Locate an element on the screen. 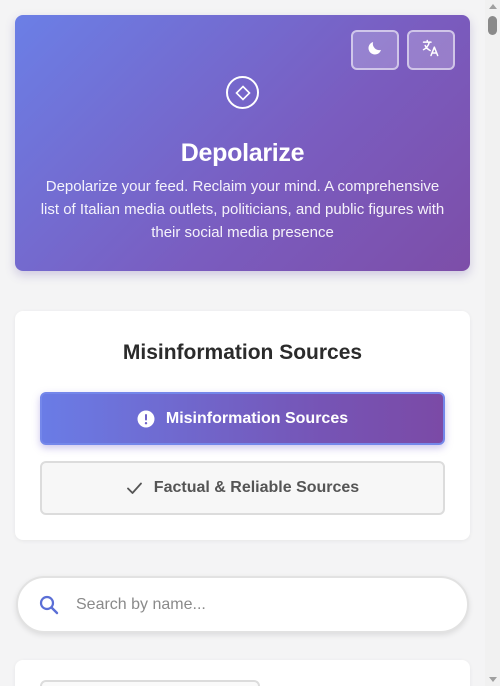 This screenshot has width=500, height=686. results-card is located at coordinates (242, 673).